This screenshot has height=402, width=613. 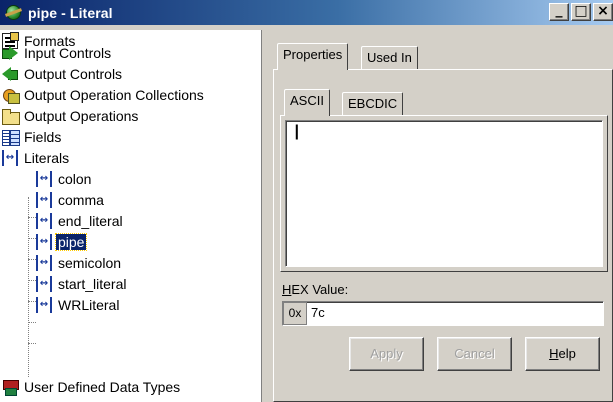 I want to click on hex-value-label: HEX Value:, so click(x=315, y=289).